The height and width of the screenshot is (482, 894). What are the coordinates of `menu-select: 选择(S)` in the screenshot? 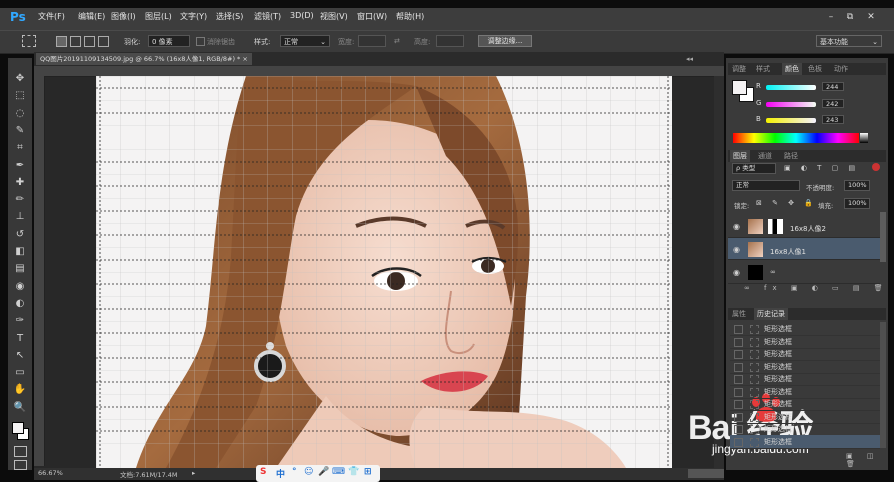 It's located at (229, 16).